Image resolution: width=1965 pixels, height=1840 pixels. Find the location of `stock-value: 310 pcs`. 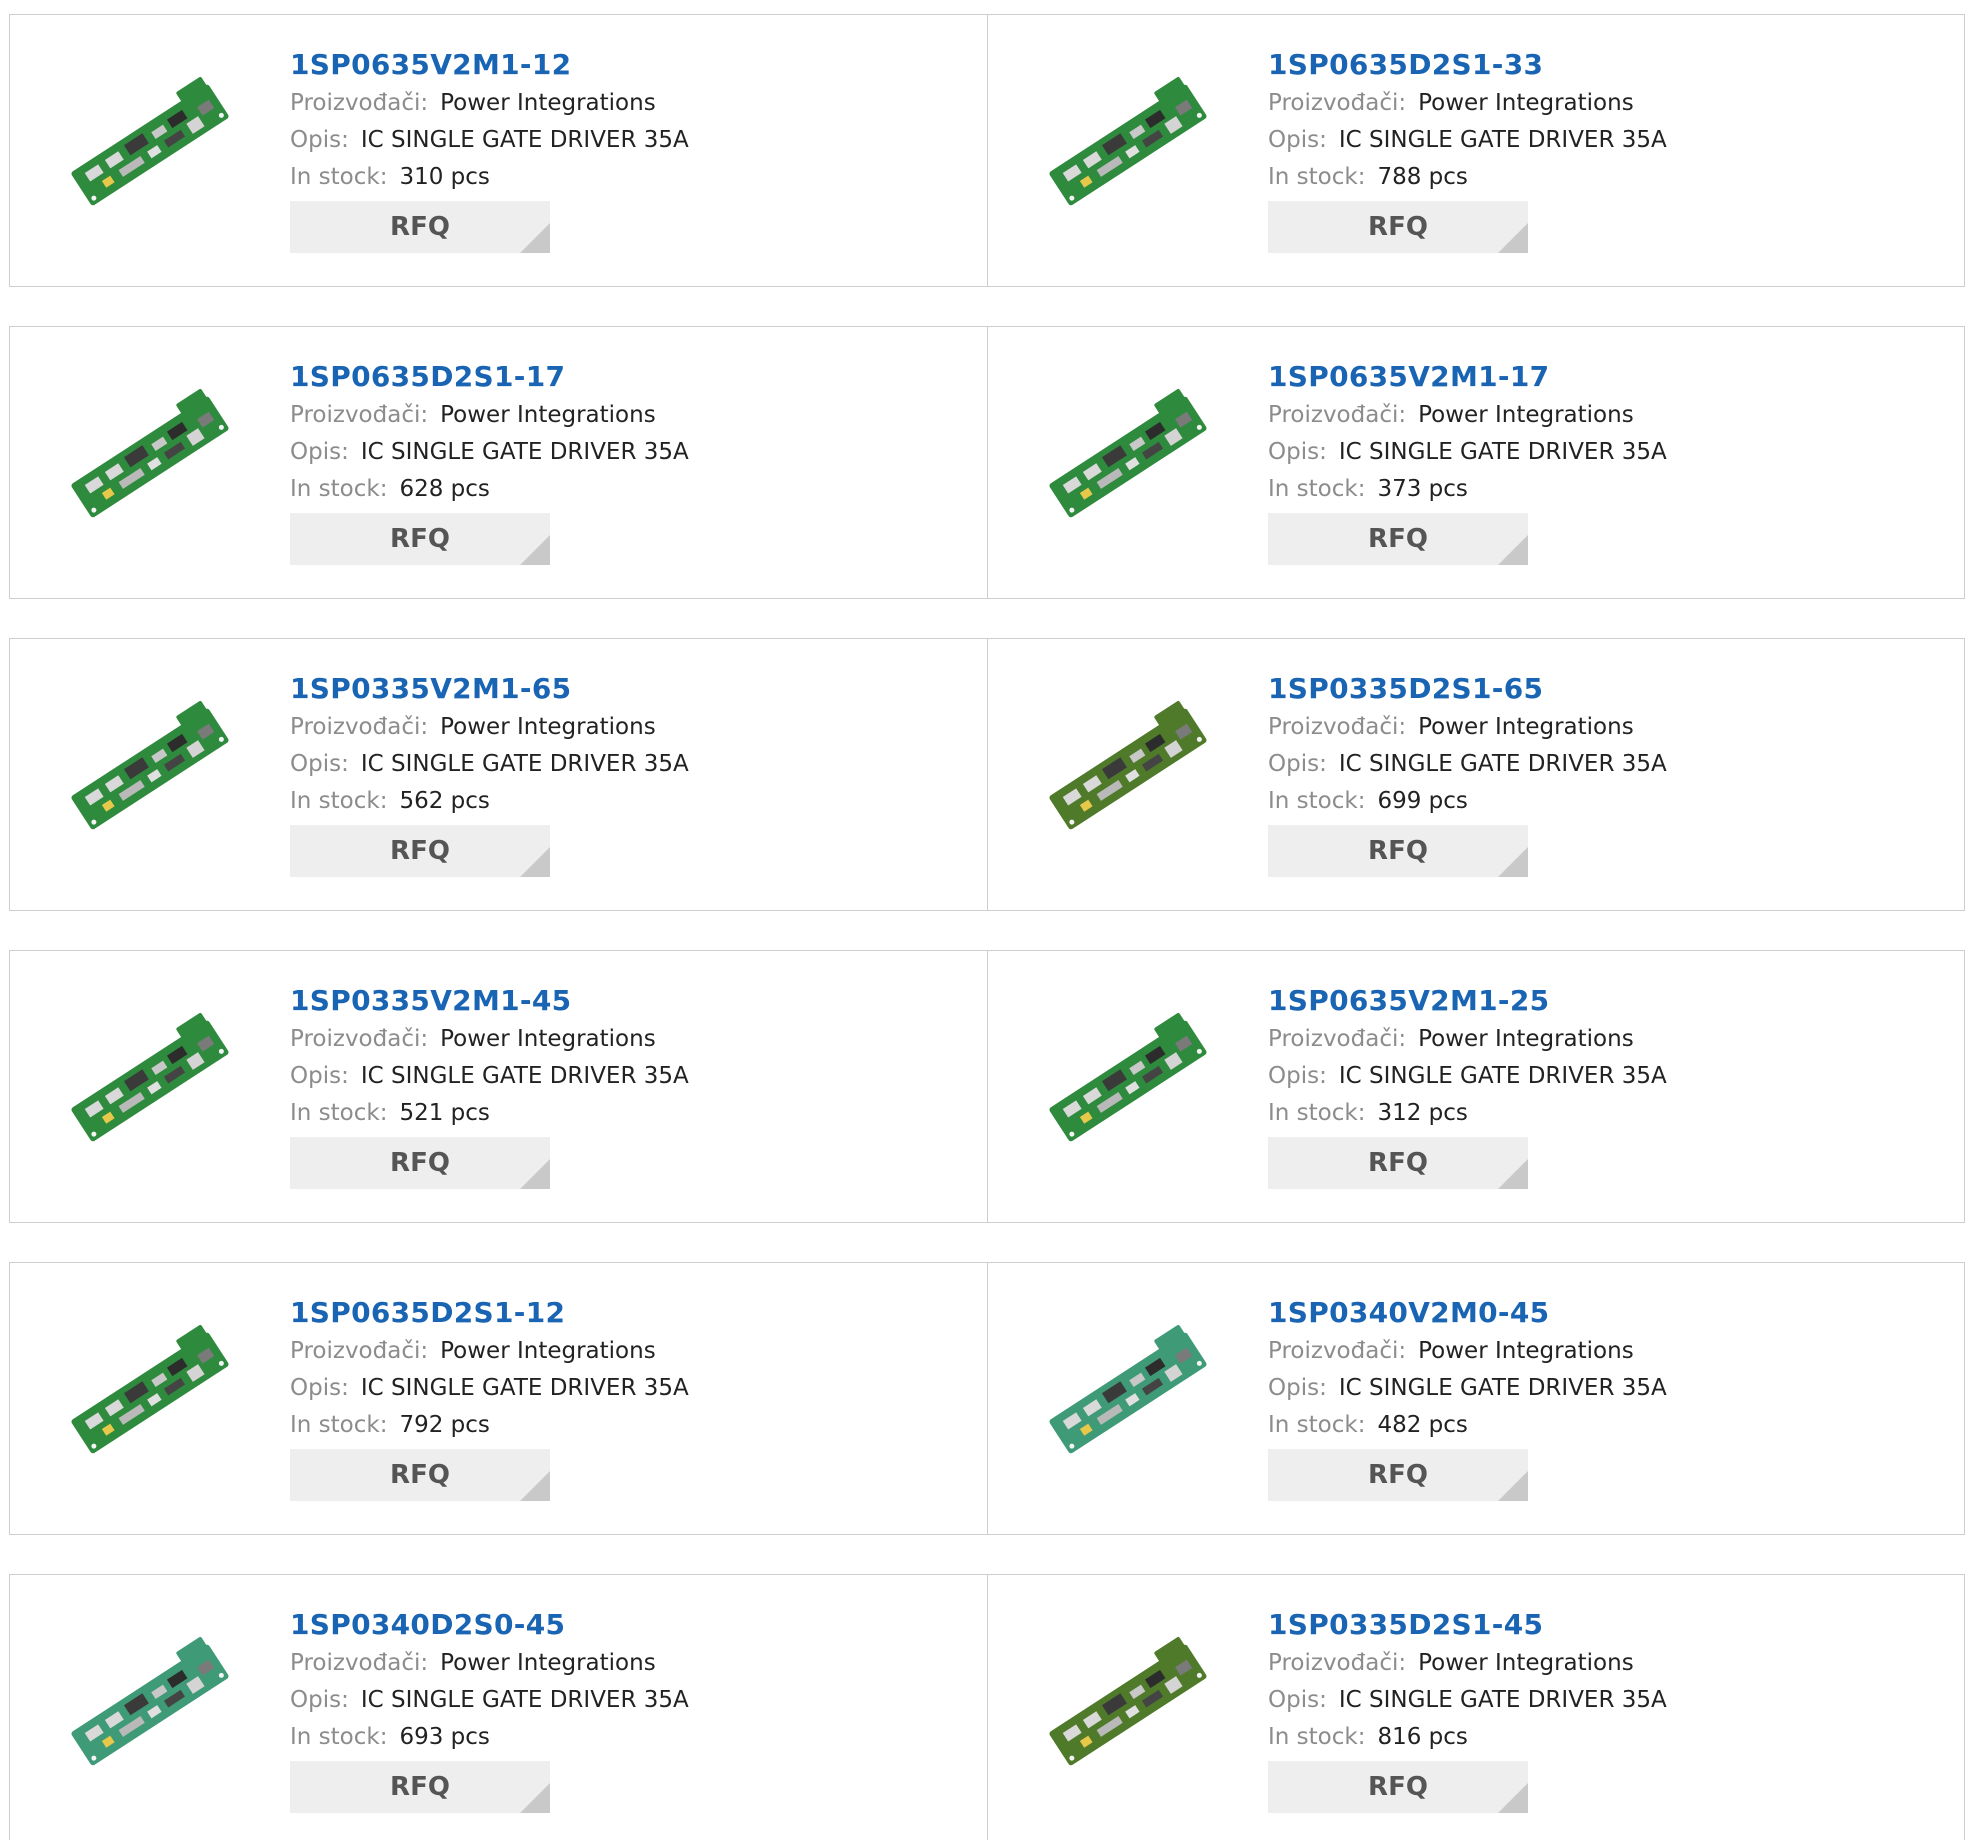

stock-value: 310 pcs is located at coordinates (444, 177).